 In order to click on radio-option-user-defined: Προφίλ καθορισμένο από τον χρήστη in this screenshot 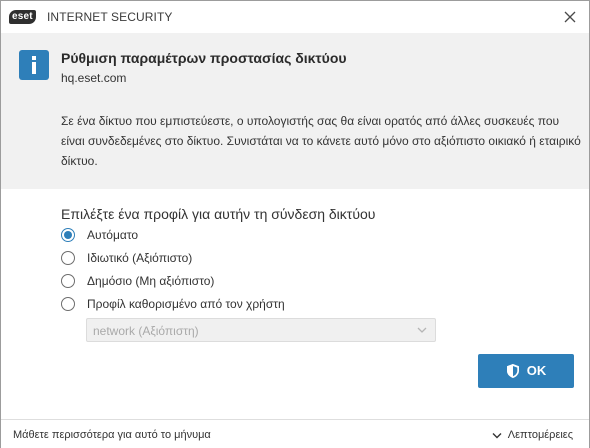, I will do `click(173, 304)`.